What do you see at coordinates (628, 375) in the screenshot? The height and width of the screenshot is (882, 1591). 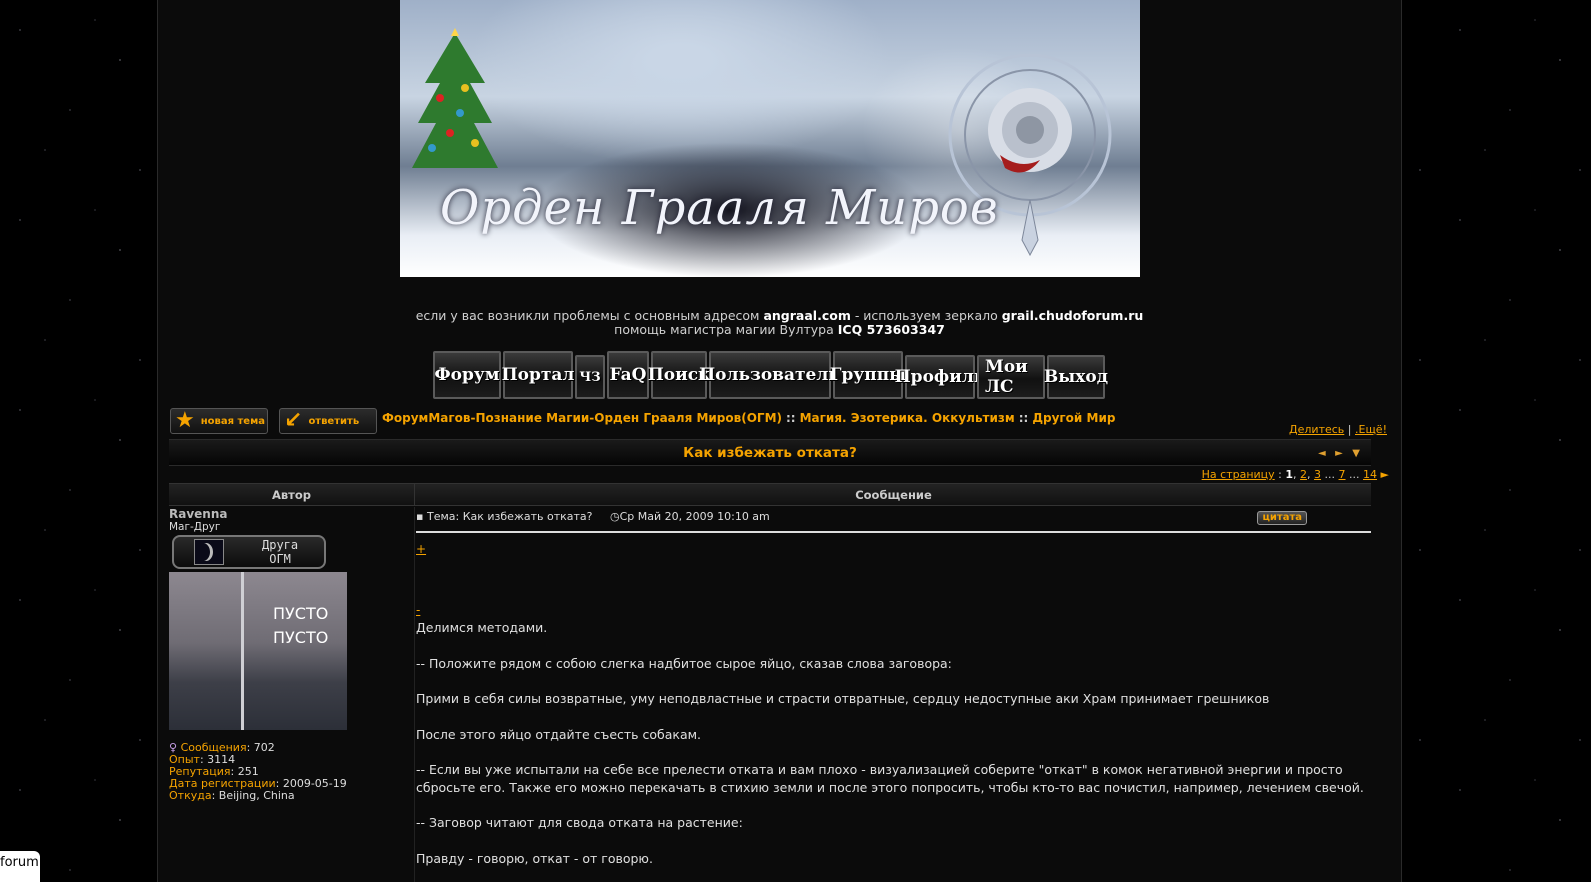 I see `nav-faq: FaQ` at bounding box center [628, 375].